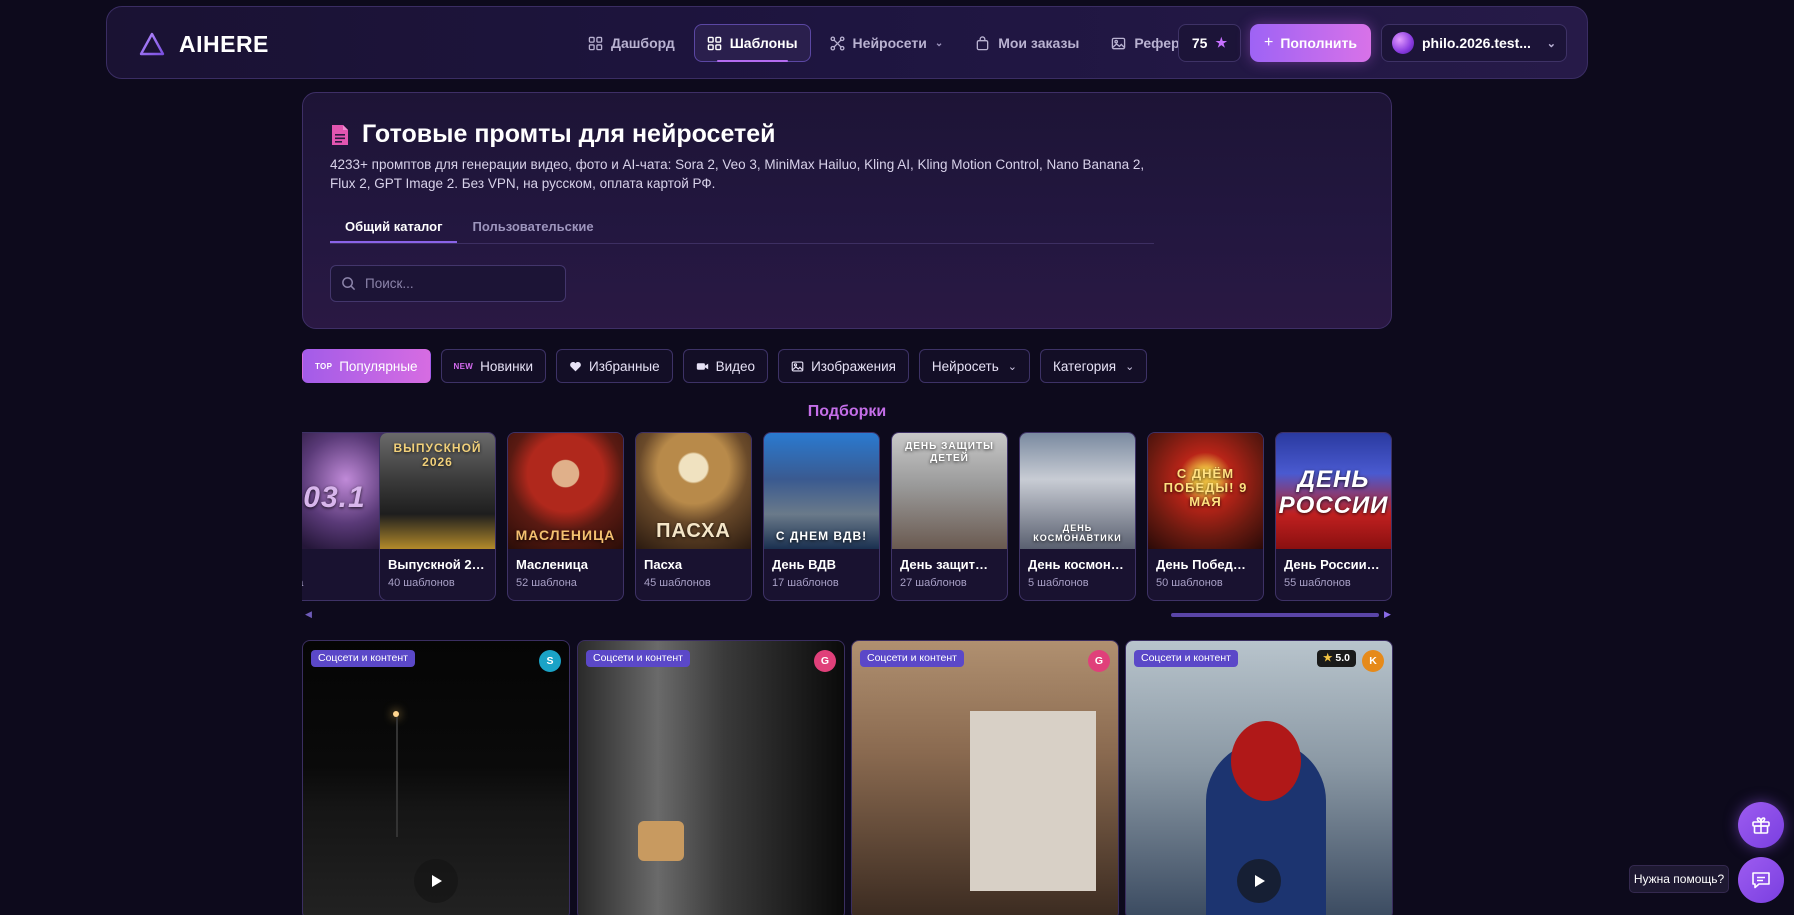 This screenshot has width=1794, height=915. What do you see at coordinates (982, 42) in the screenshot?
I see `bag-icon` at bounding box center [982, 42].